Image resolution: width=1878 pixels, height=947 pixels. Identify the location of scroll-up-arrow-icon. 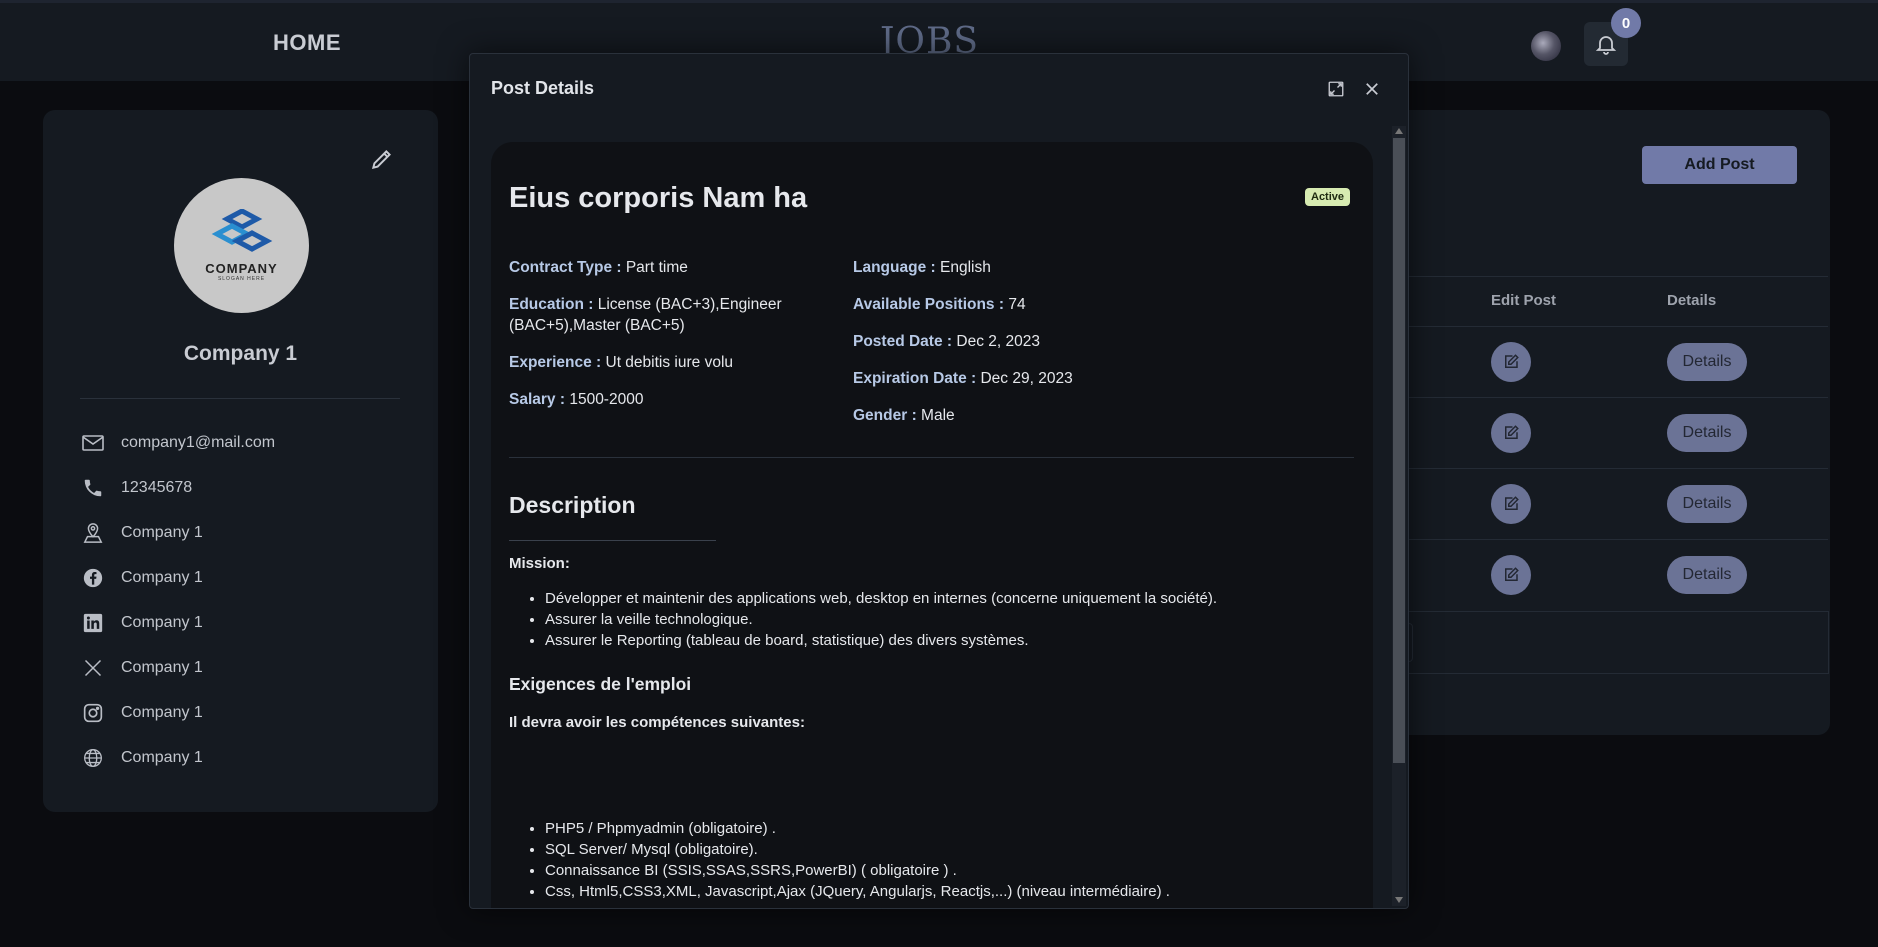
(1399, 131).